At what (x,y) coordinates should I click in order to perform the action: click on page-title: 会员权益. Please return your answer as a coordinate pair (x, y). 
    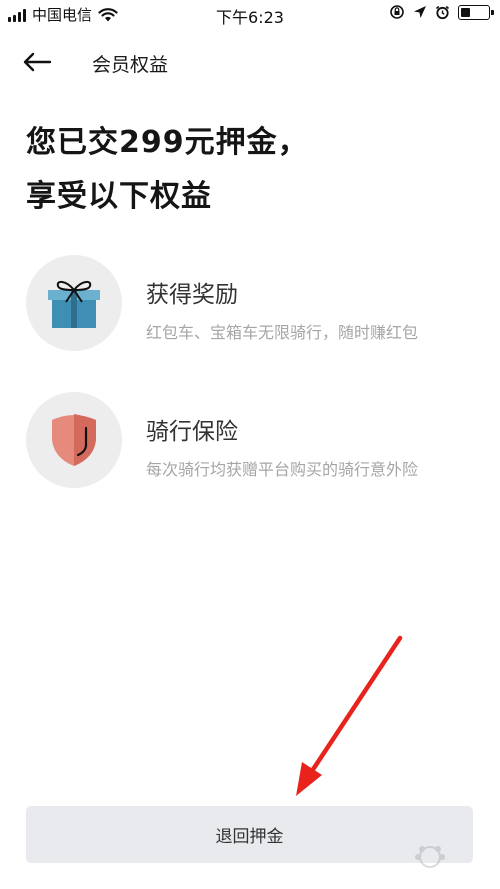
    Looking at the image, I should click on (130, 65).